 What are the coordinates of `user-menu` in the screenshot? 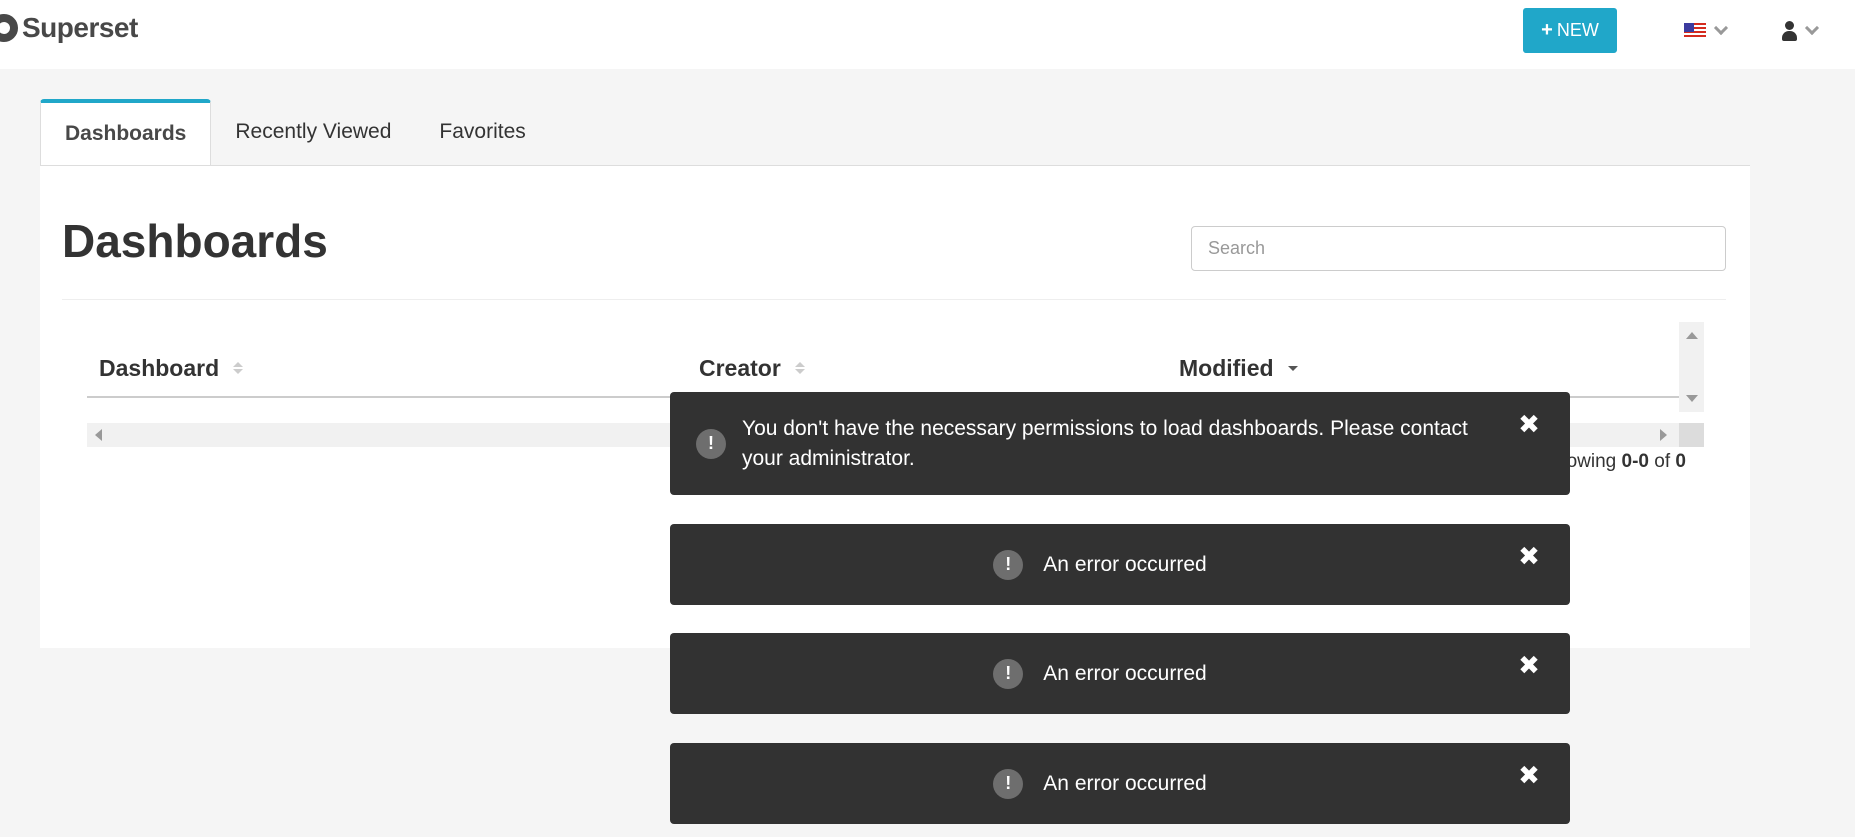 It's located at (1800, 31).